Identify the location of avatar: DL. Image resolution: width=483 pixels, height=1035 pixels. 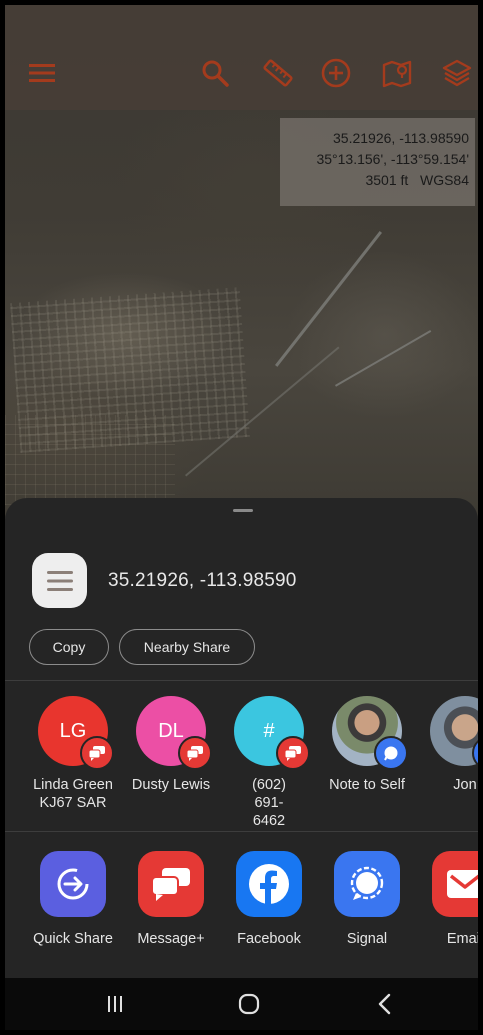
(174, 733).